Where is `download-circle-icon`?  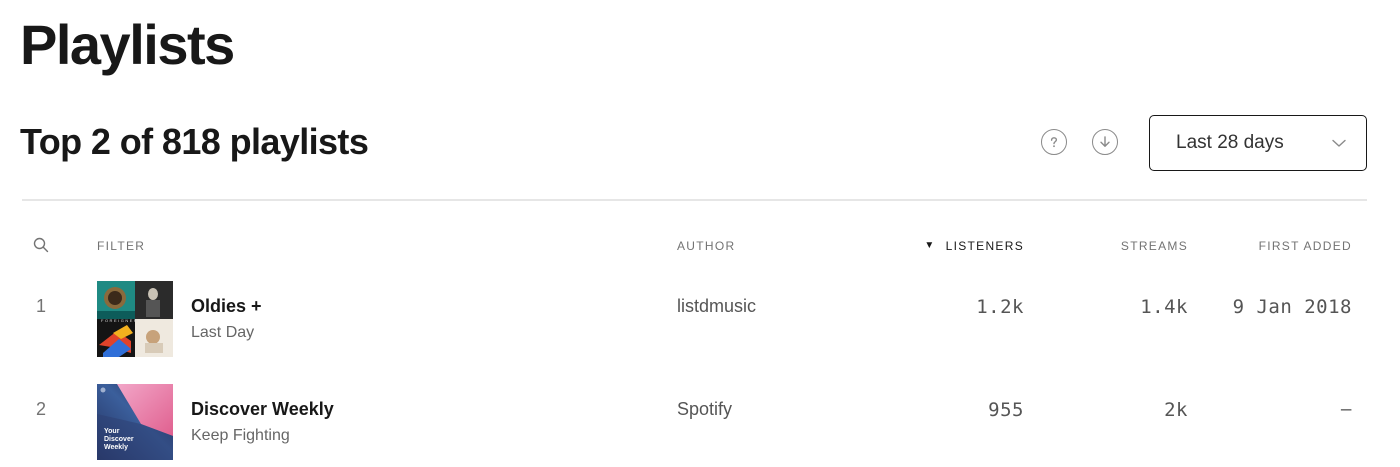
download-circle-icon is located at coordinates (1105, 142).